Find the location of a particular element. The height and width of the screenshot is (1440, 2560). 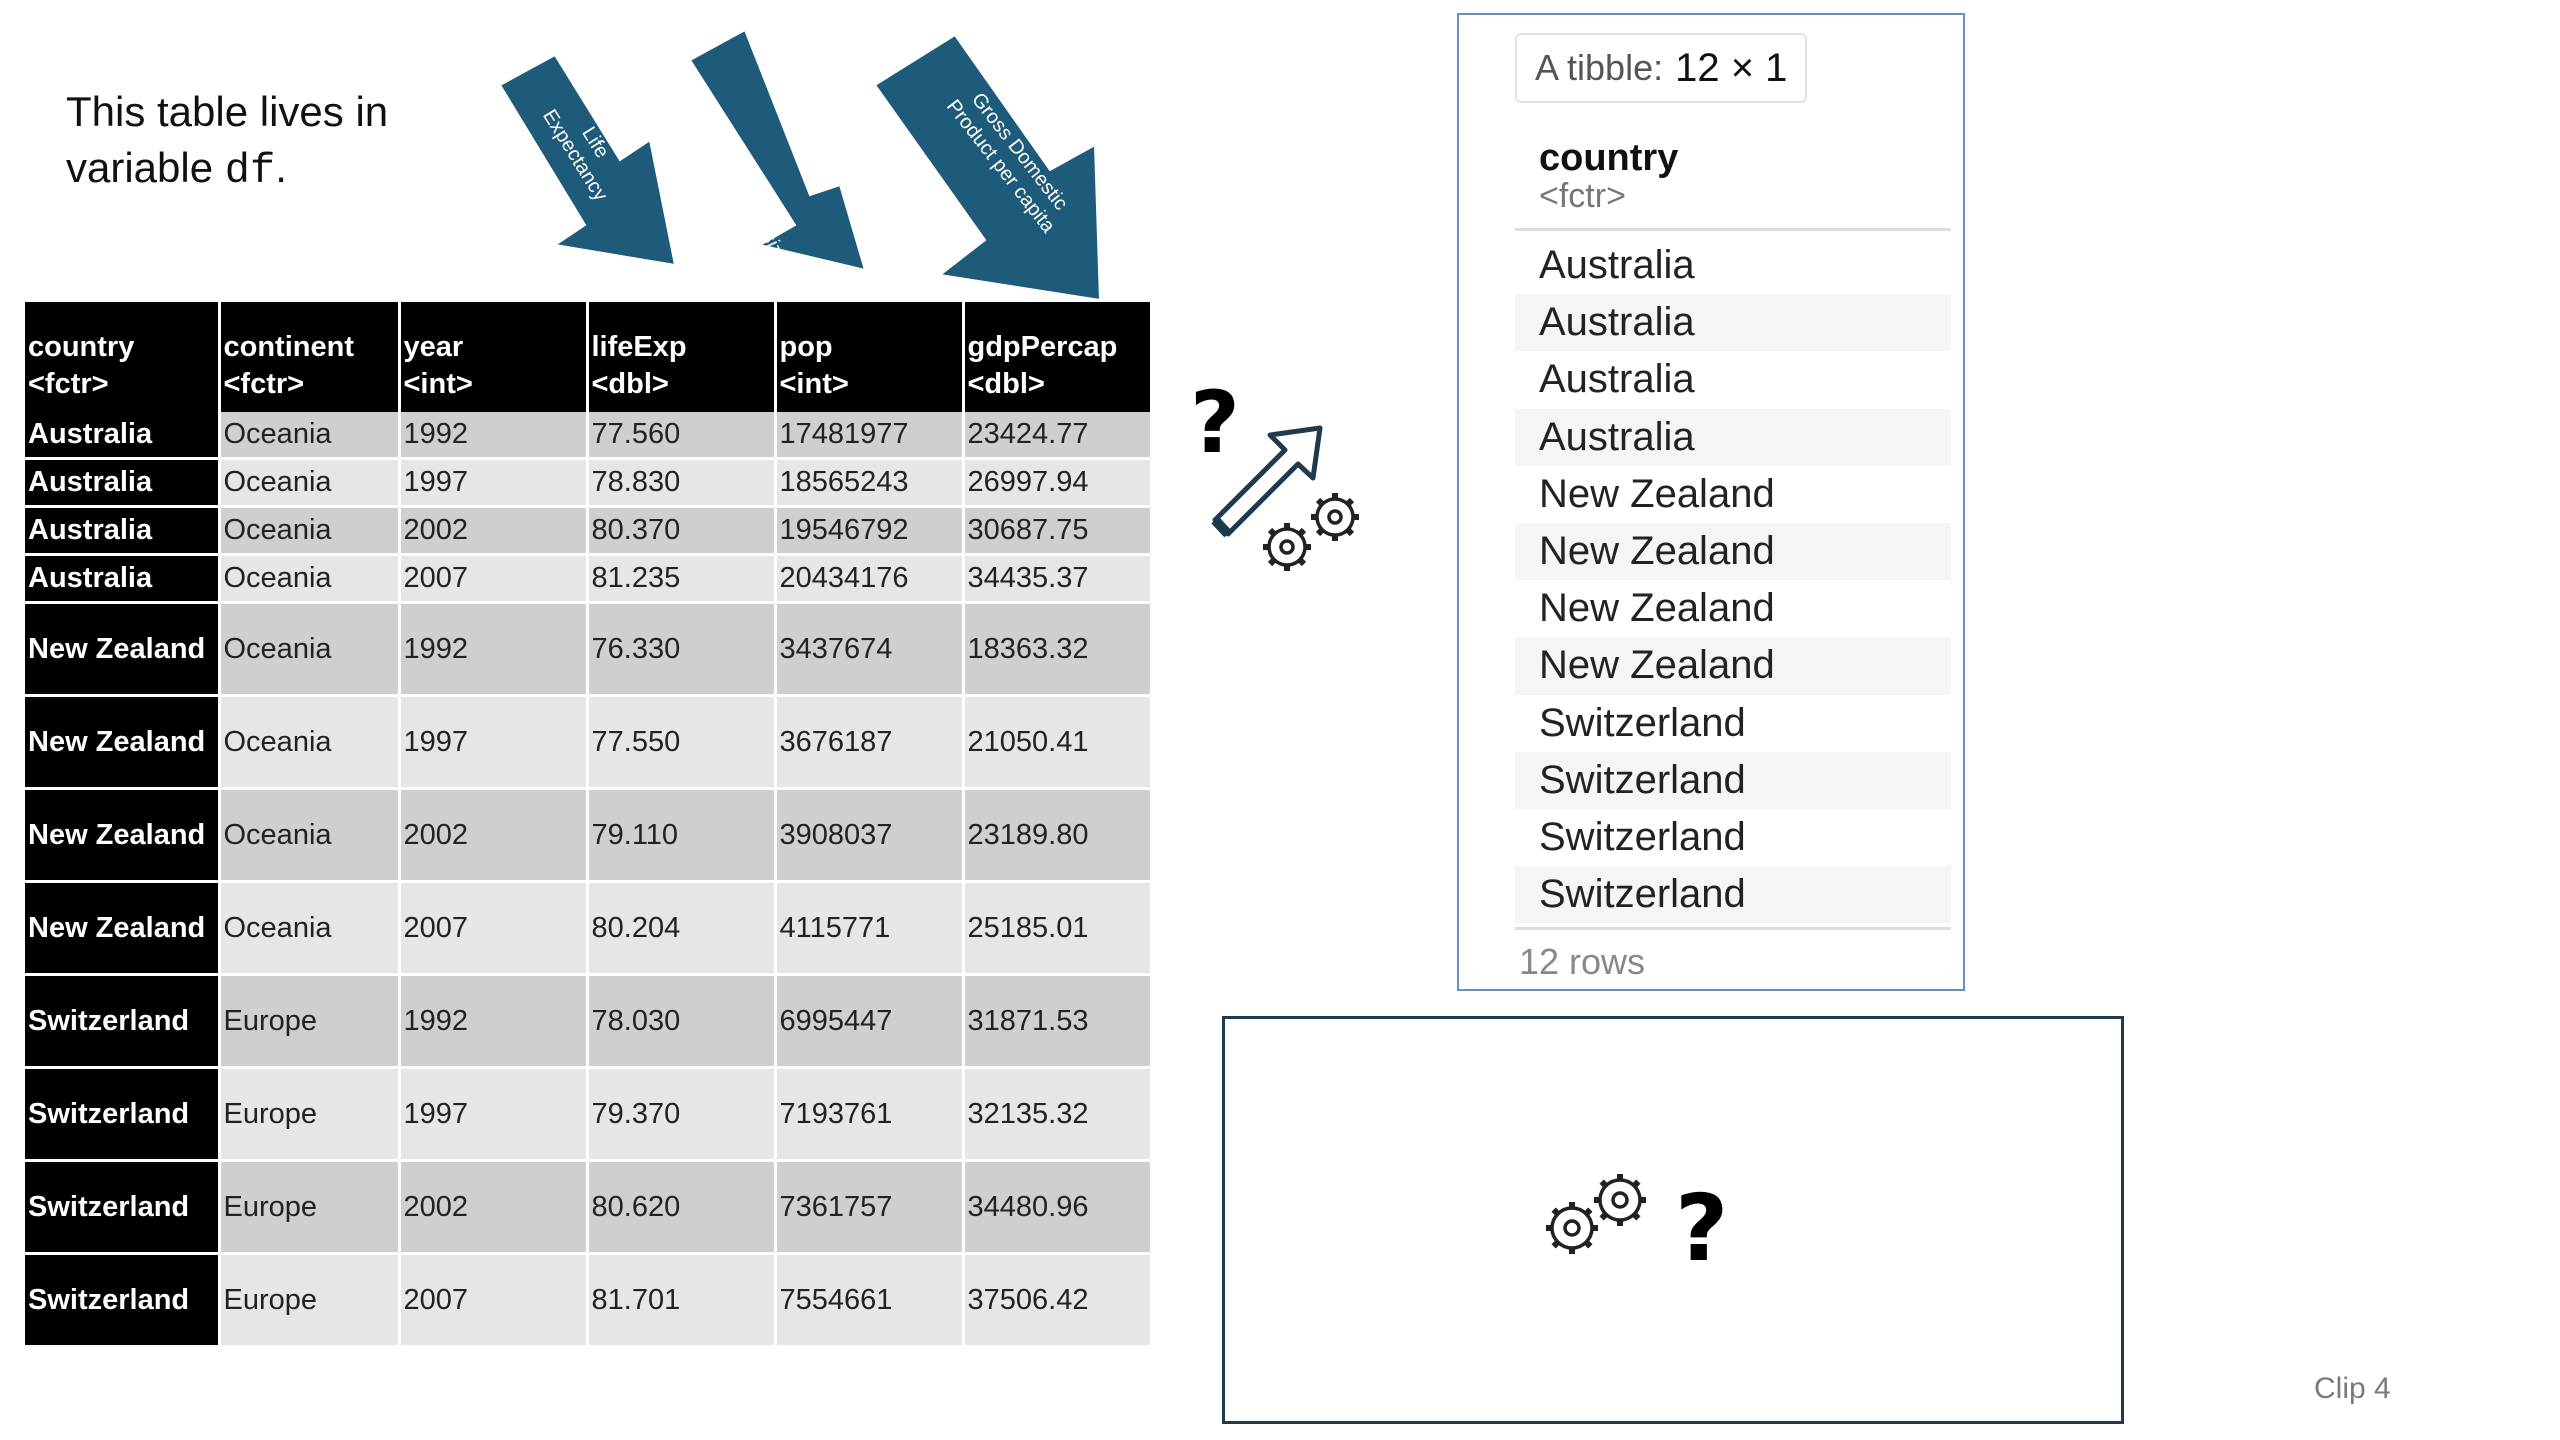

cell-gdppercap: 18363.32 is located at coordinates (1058, 649).